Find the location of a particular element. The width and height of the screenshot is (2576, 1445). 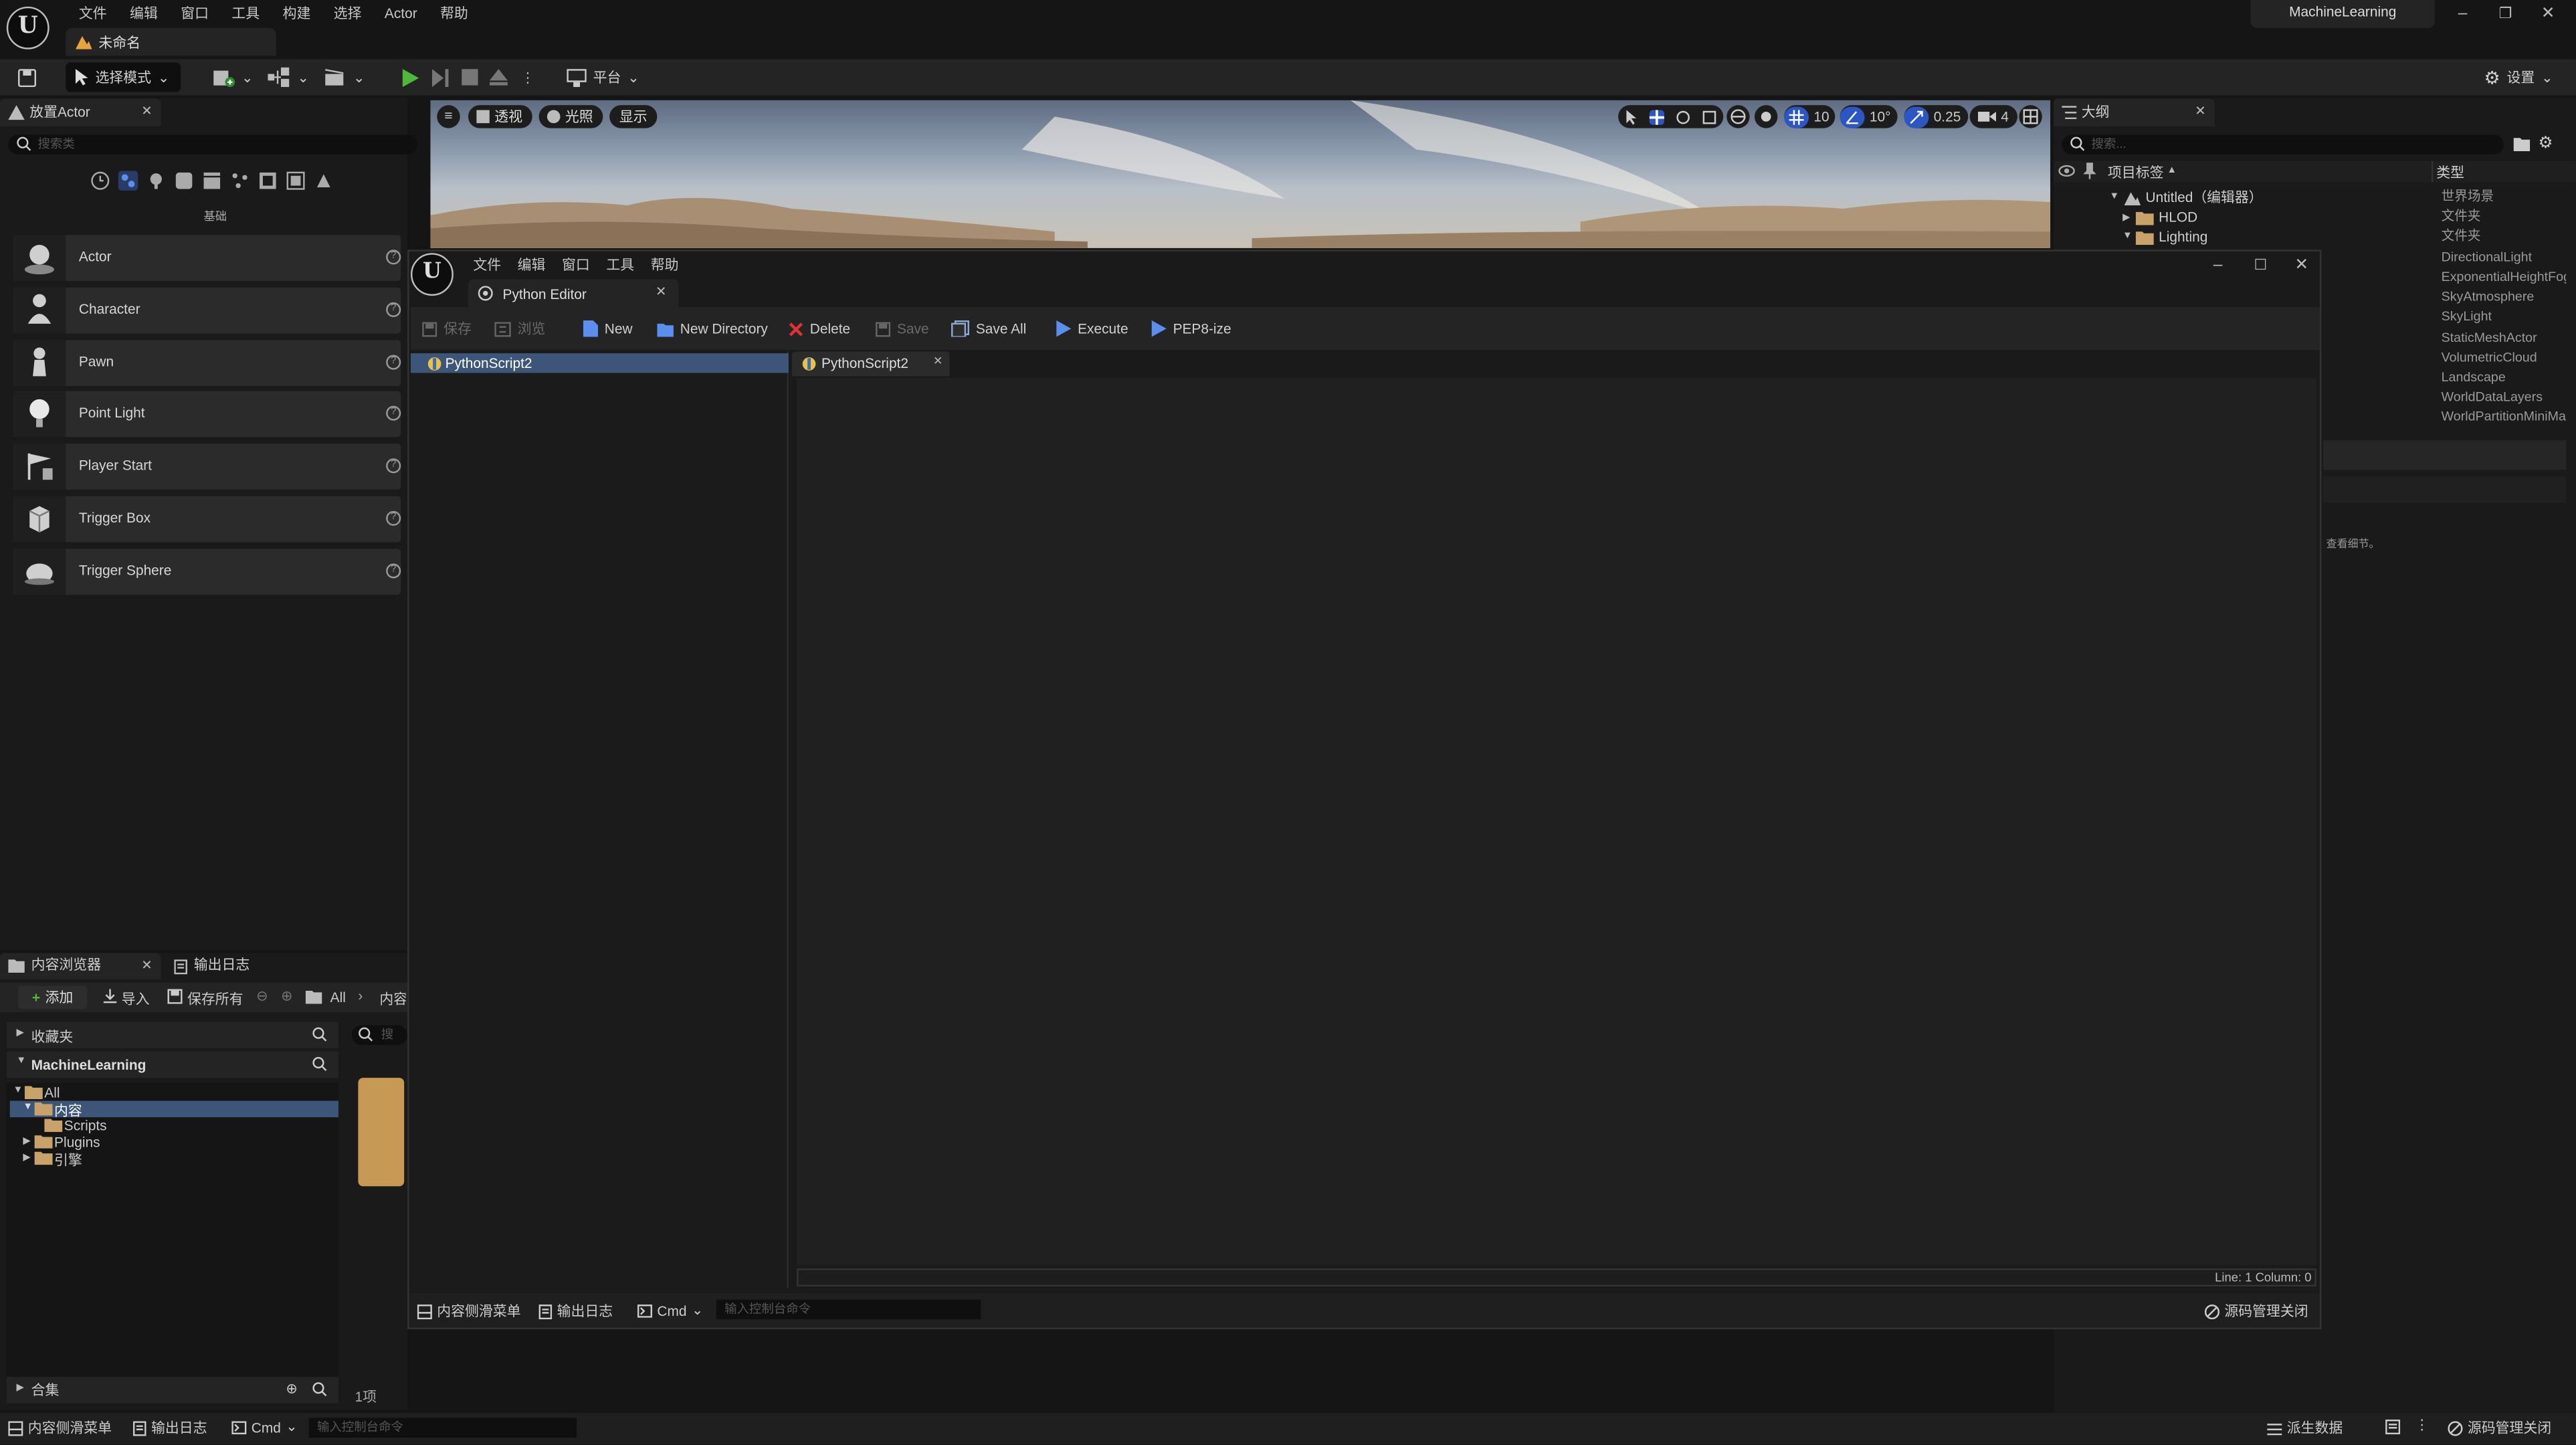

actor-item-player-start: Player Start ? is located at coordinates (207, 467).